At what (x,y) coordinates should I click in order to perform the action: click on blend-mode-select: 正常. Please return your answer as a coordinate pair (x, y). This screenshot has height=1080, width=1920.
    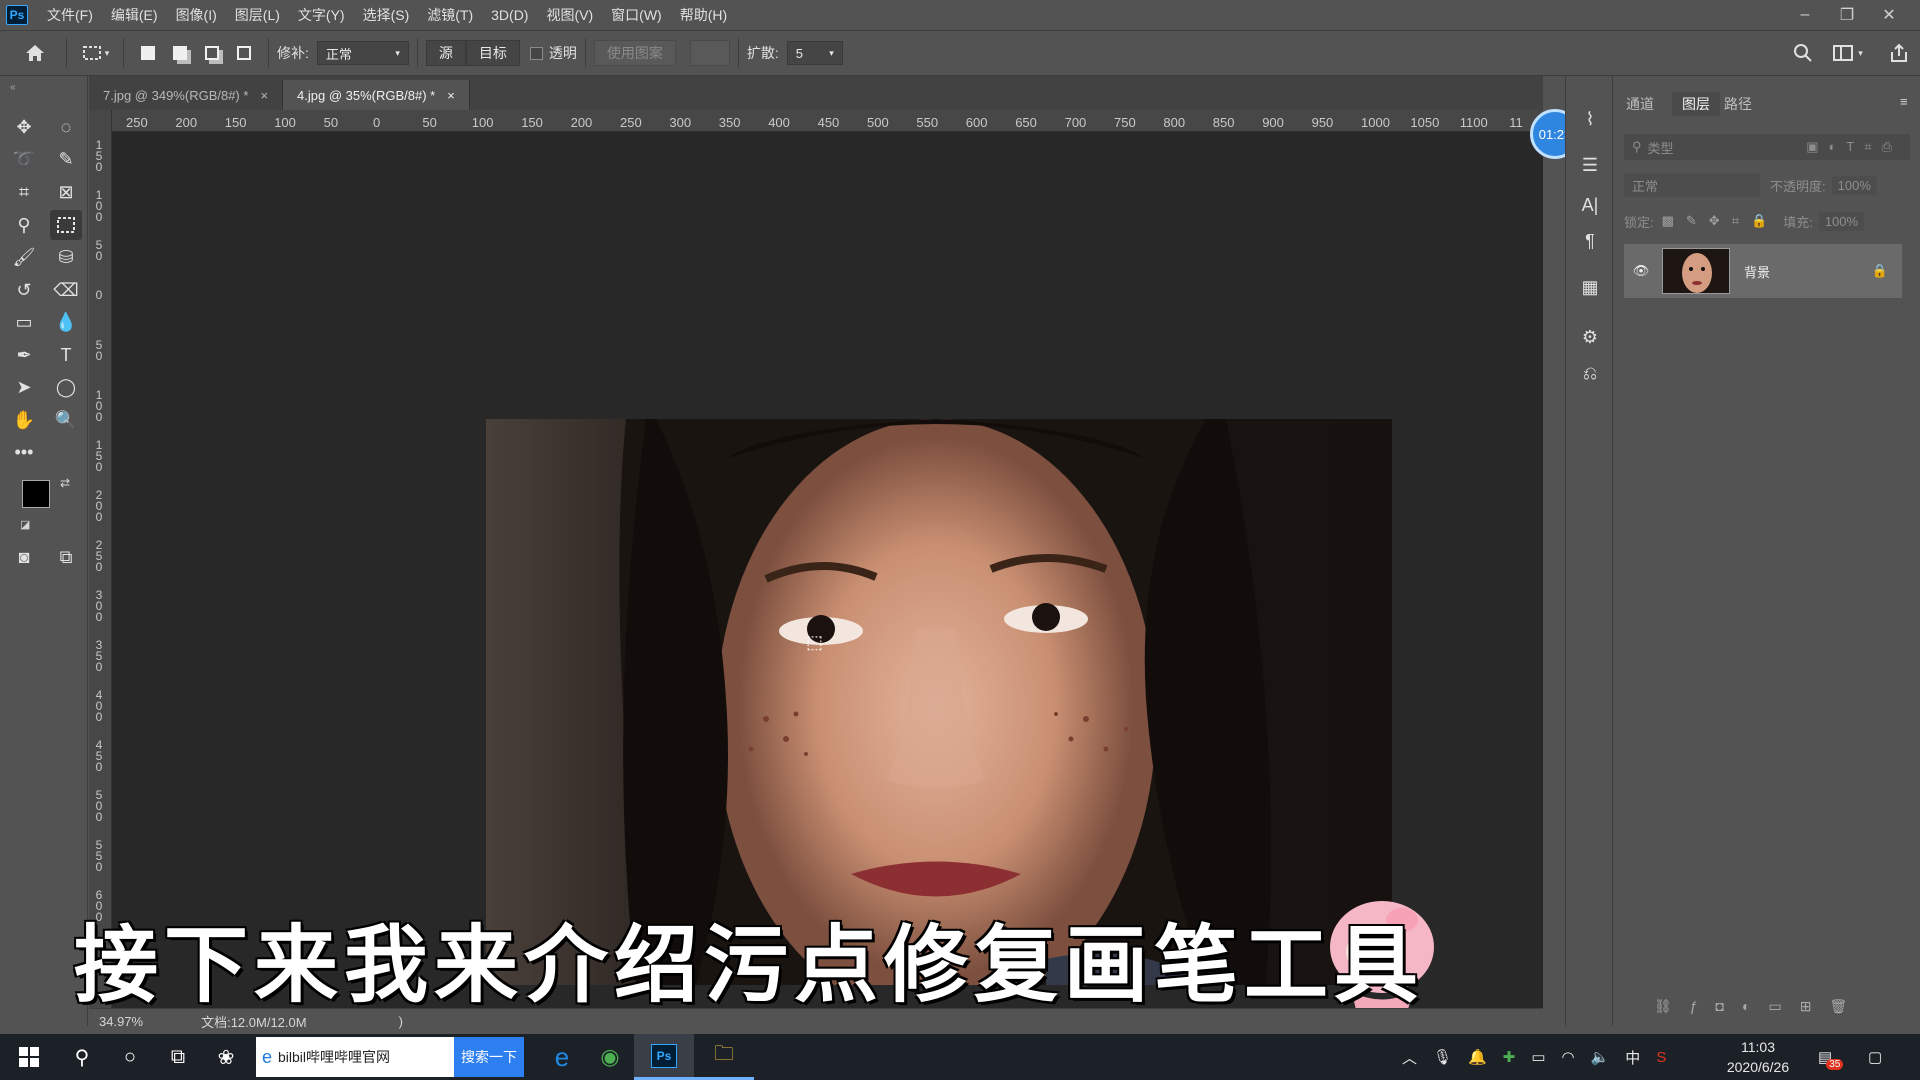
    Looking at the image, I should click on (1692, 185).